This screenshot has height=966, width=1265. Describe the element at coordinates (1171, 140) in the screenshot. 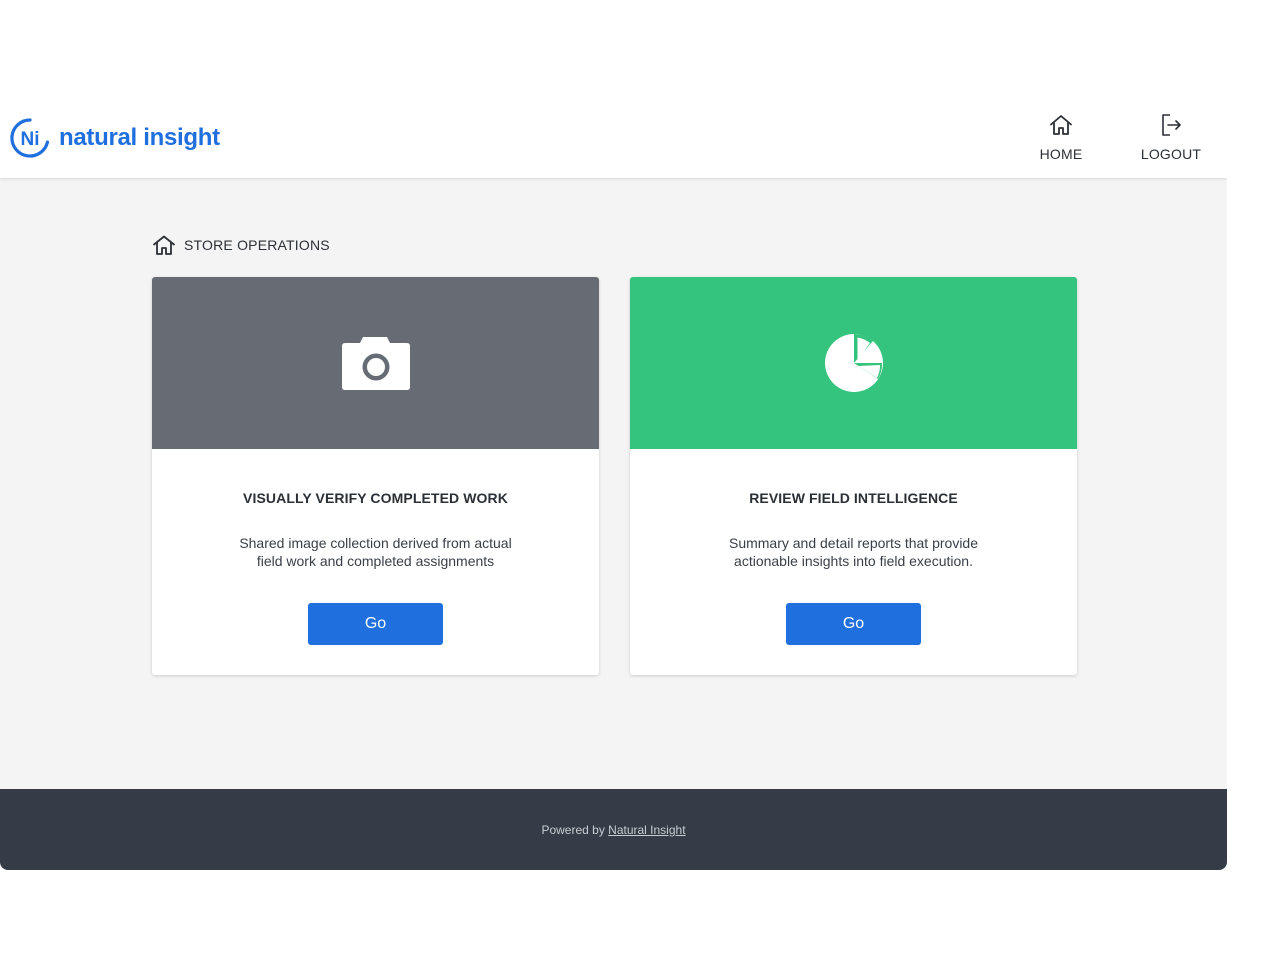

I see `nav-logout: LOGOUT` at that location.